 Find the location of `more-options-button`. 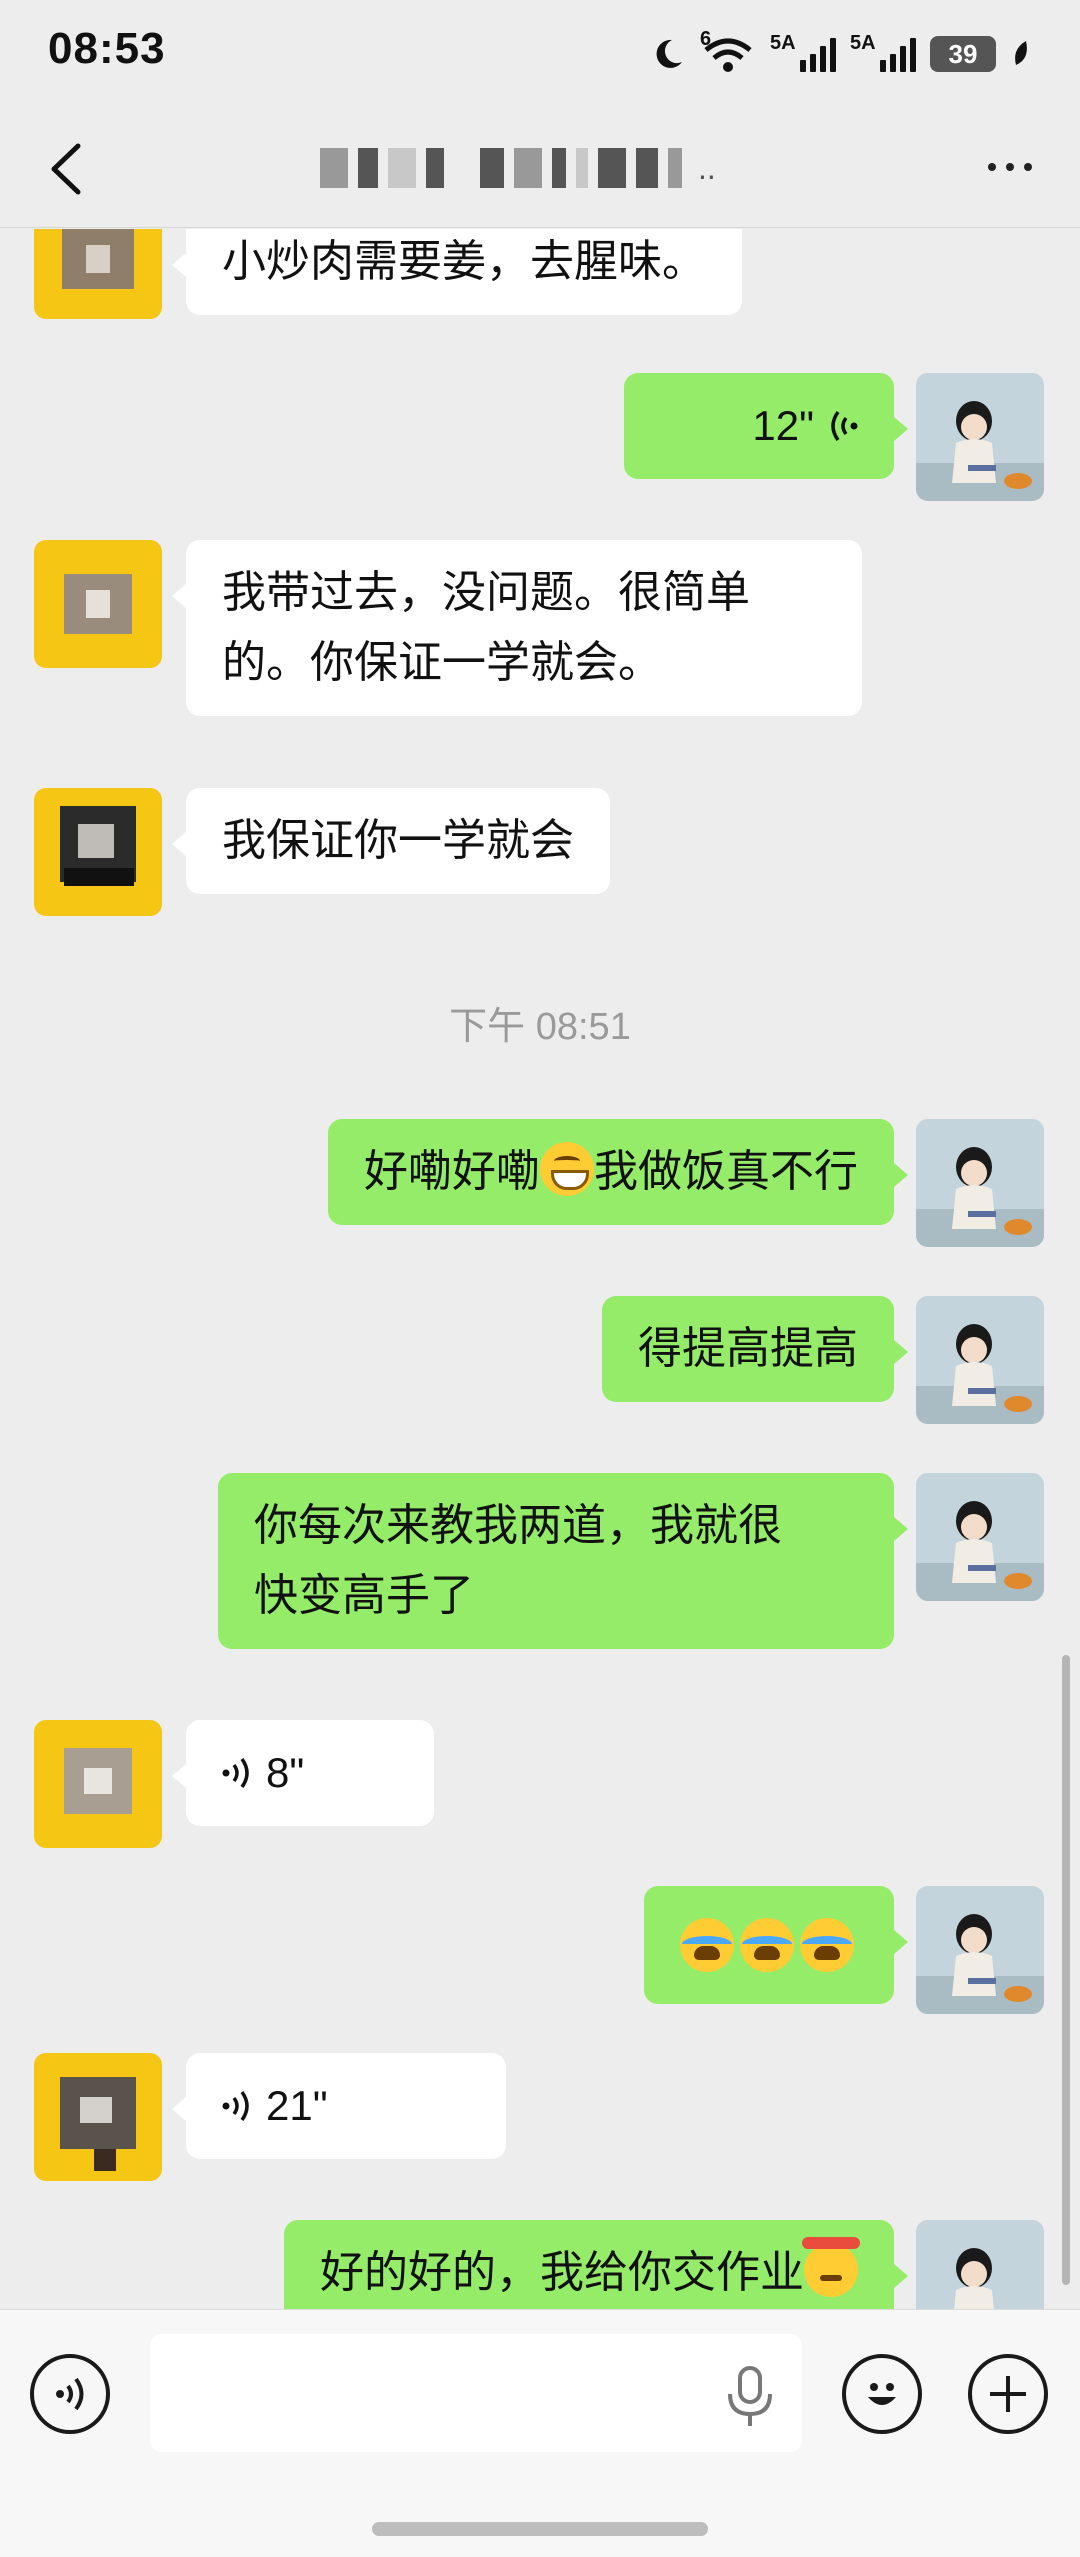

more-options-button is located at coordinates (1010, 167).